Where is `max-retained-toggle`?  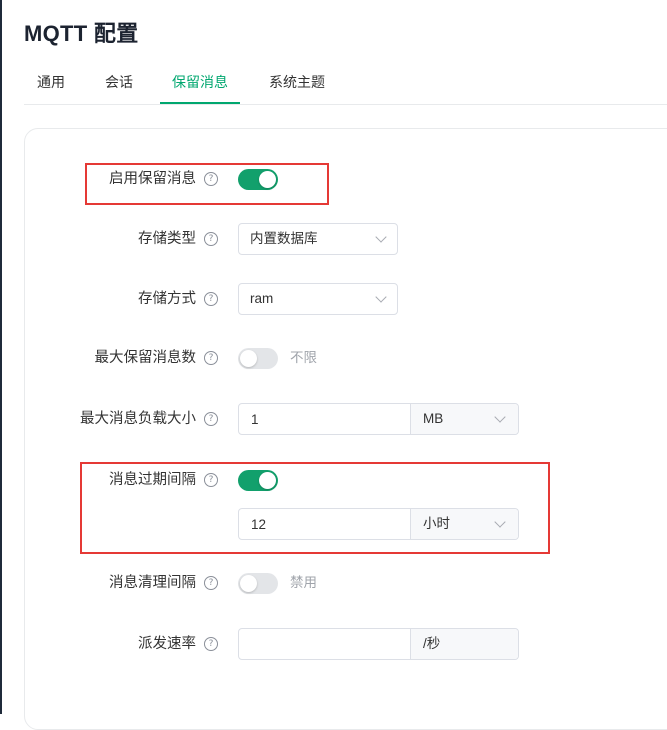 max-retained-toggle is located at coordinates (258, 358).